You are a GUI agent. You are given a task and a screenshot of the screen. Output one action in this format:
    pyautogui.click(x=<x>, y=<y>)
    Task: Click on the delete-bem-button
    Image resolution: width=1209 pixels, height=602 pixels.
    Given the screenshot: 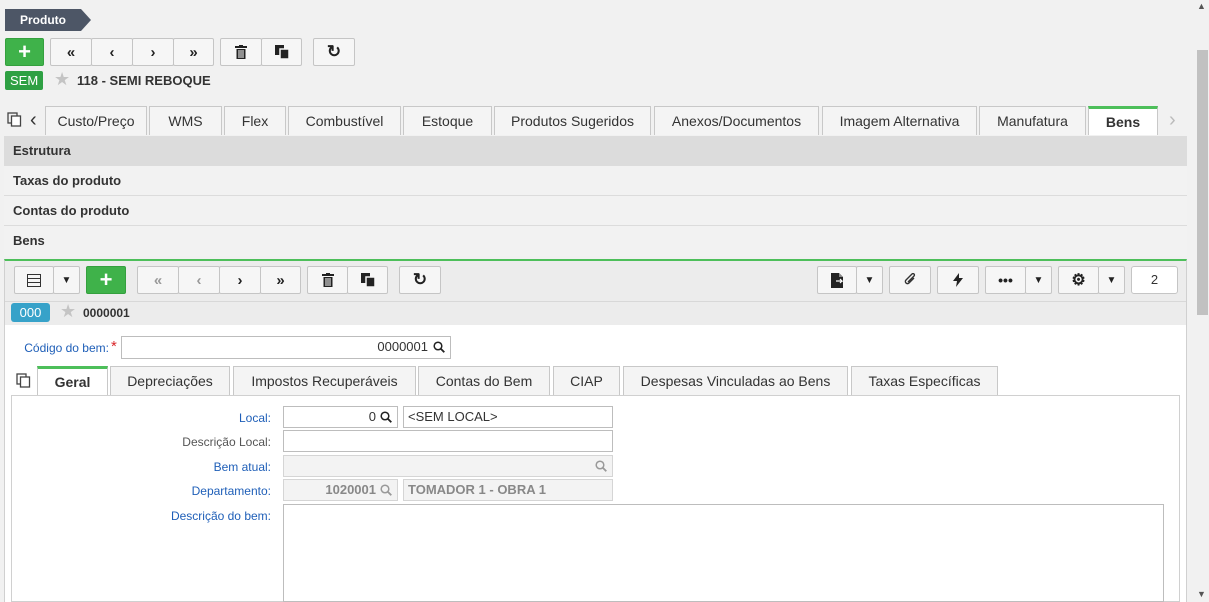 What is the action you would take?
    pyautogui.click(x=327, y=280)
    